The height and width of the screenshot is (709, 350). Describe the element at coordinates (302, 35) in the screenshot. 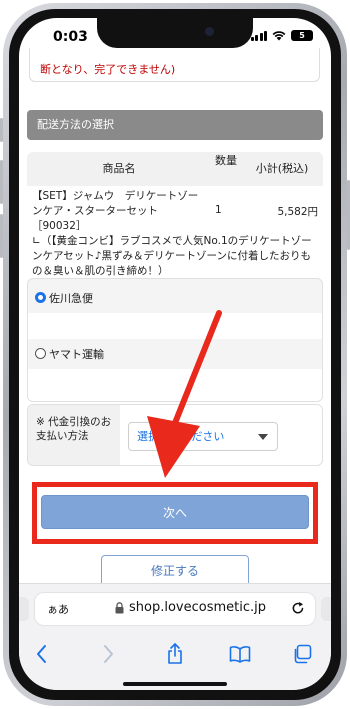

I see `battery-icon: 5` at that location.